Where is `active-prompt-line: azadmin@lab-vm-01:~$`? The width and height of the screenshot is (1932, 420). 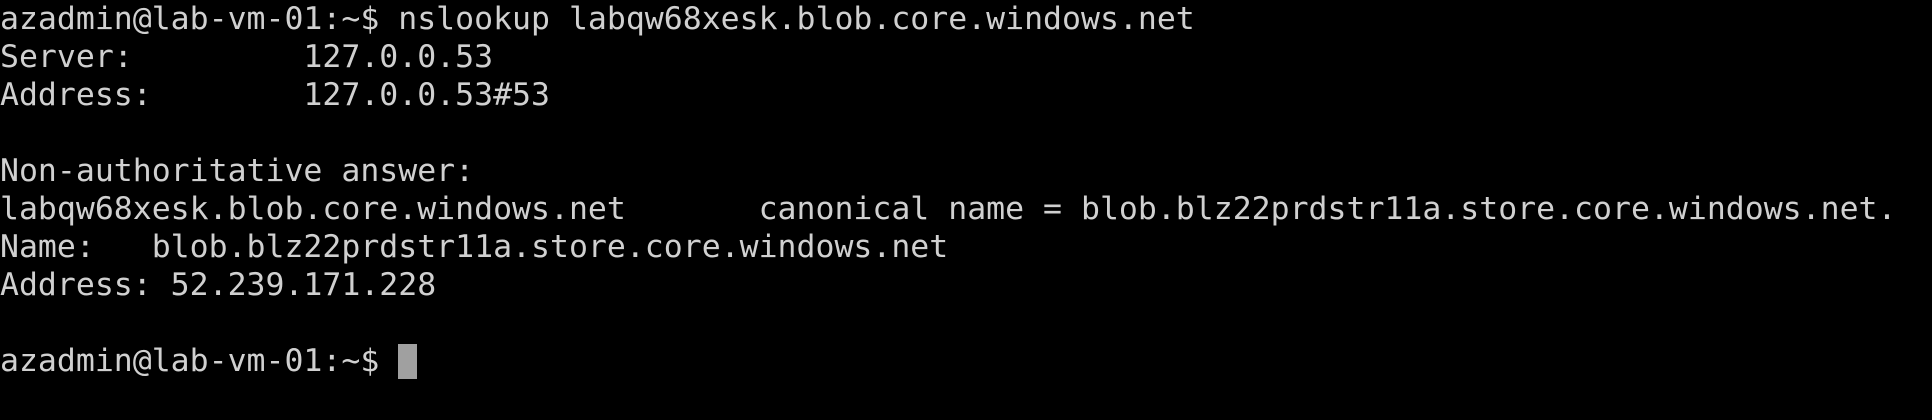
active-prompt-line: azadmin@lab-vm-01:~$ is located at coordinates (966, 361).